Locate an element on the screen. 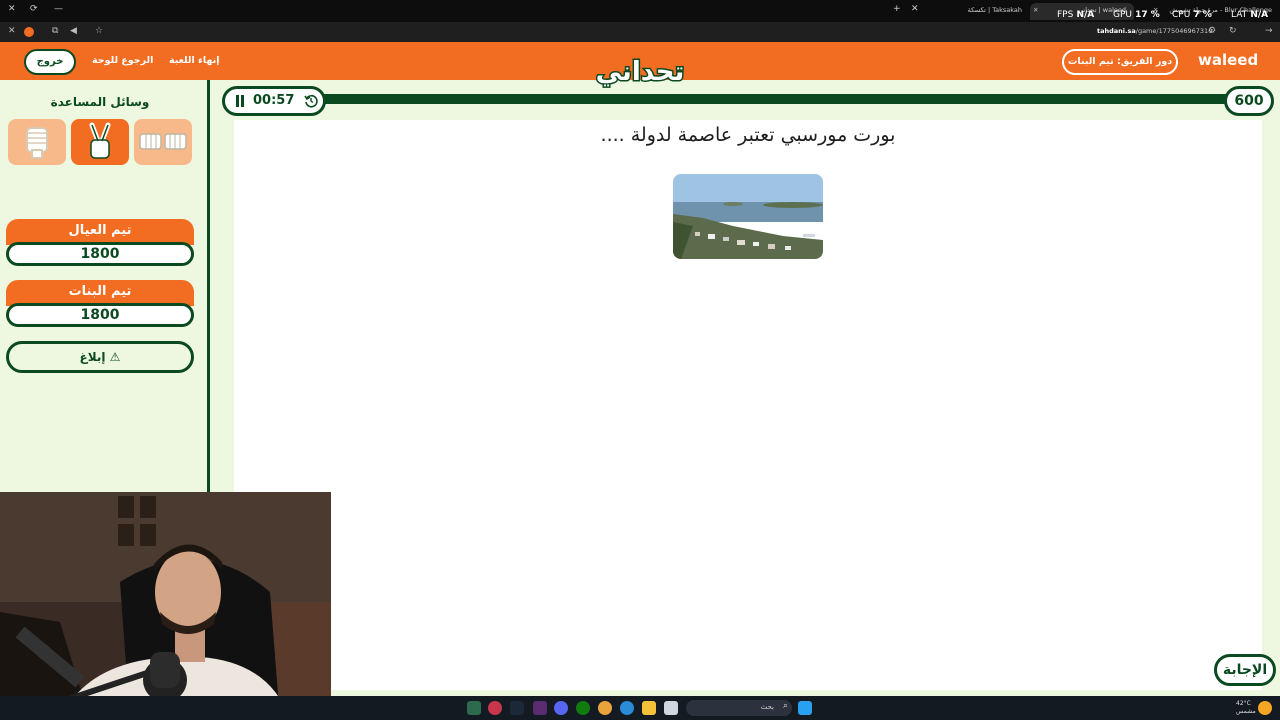 This screenshot has width=1280, height=720. weather-icon is located at coordinates (1265, 708).